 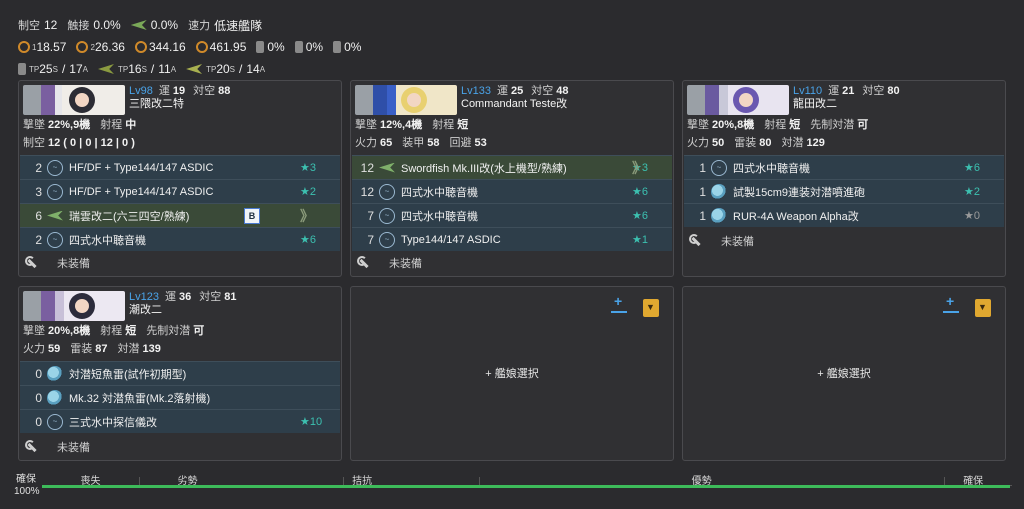 What do you see at coordinates (54, 349) in the screenshot?
I see `firepower-value: 59` at bounding box center [54, 349].